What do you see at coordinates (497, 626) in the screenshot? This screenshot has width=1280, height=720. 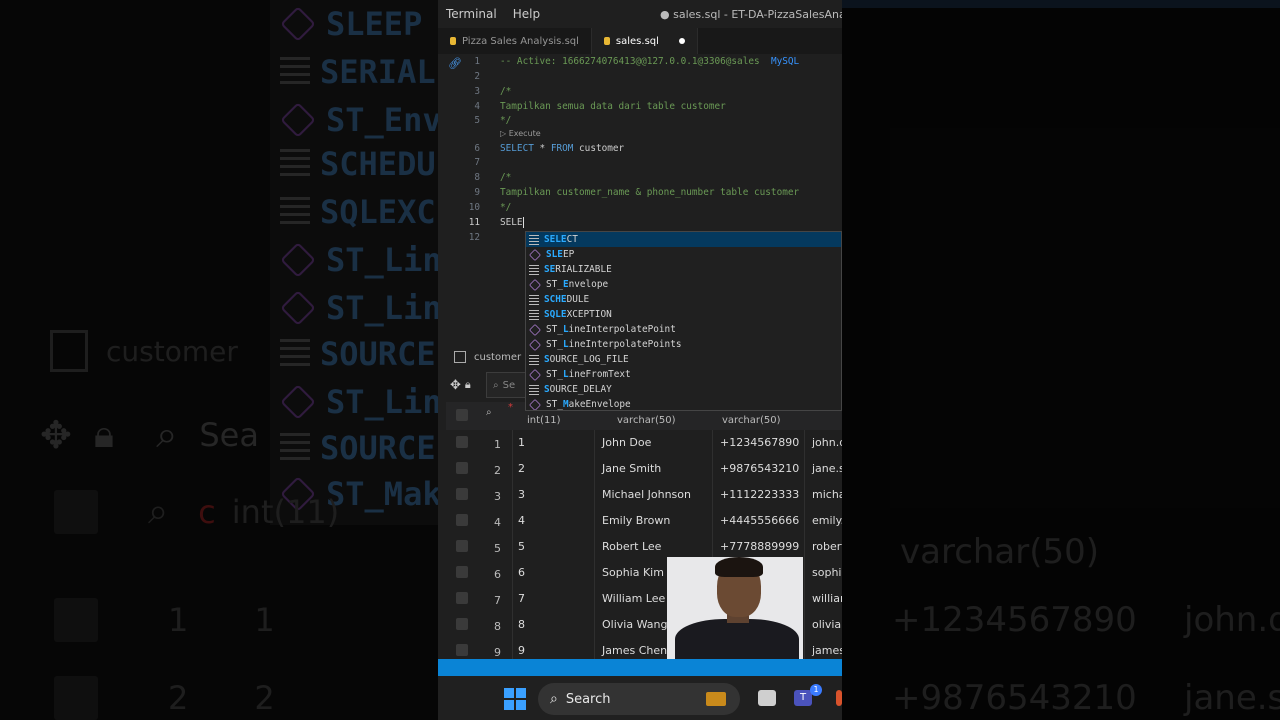 I see `row-number: 8` at bounding box center [497, 626].